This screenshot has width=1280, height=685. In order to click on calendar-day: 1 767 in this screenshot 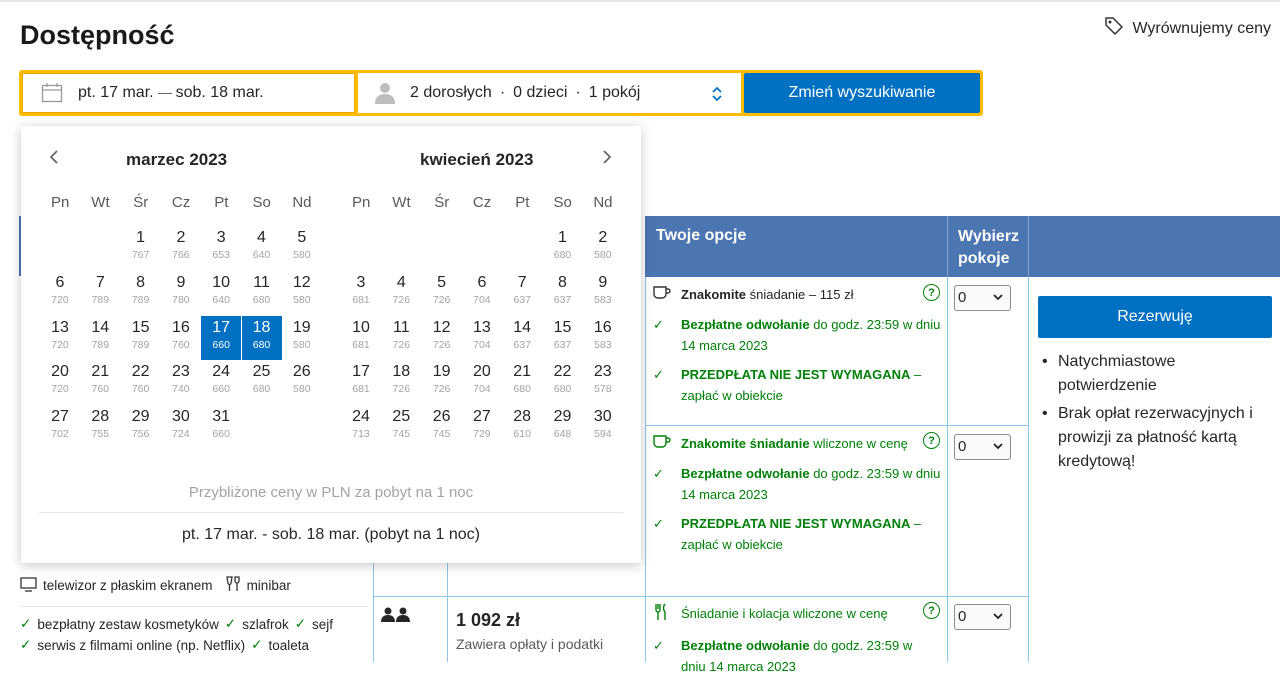, I will do `click(141, 248)`.